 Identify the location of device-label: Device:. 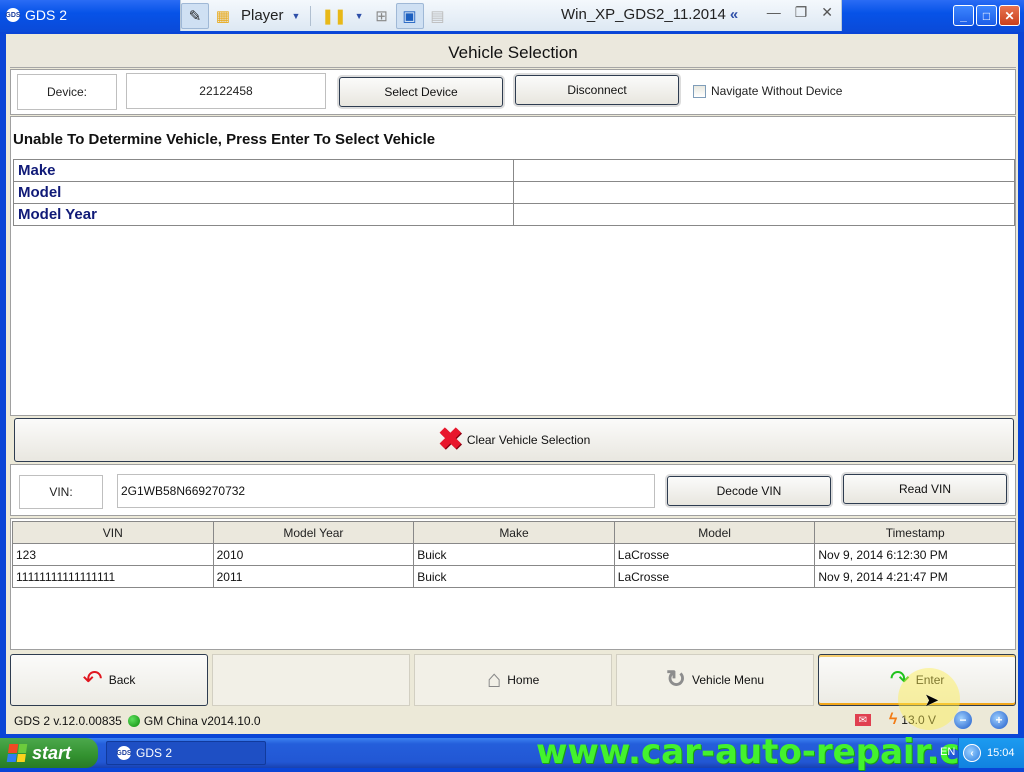
(67, 92).